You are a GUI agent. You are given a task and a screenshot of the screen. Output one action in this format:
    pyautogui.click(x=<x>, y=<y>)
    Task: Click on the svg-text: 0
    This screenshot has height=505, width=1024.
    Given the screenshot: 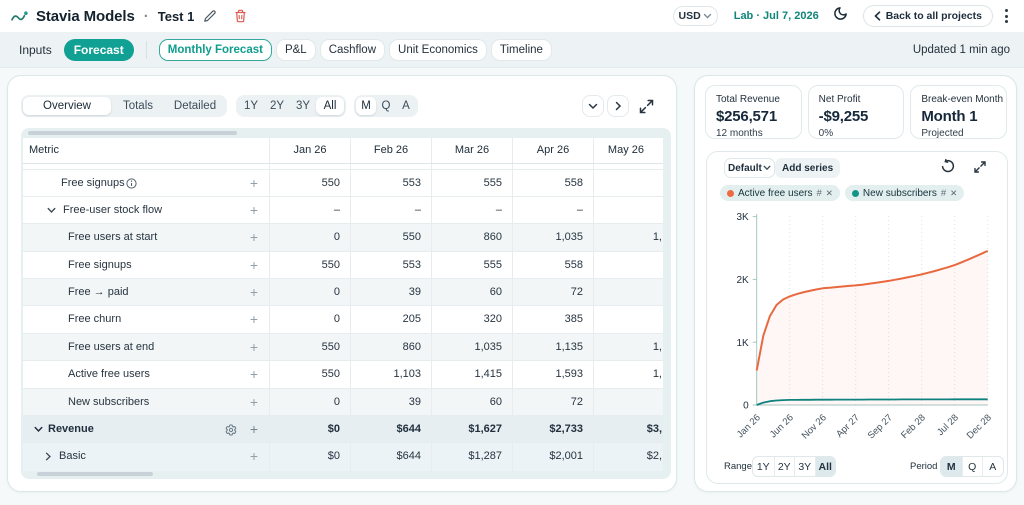 What is the action you would take?
    pyautogui.click(x=746, y=406)
    